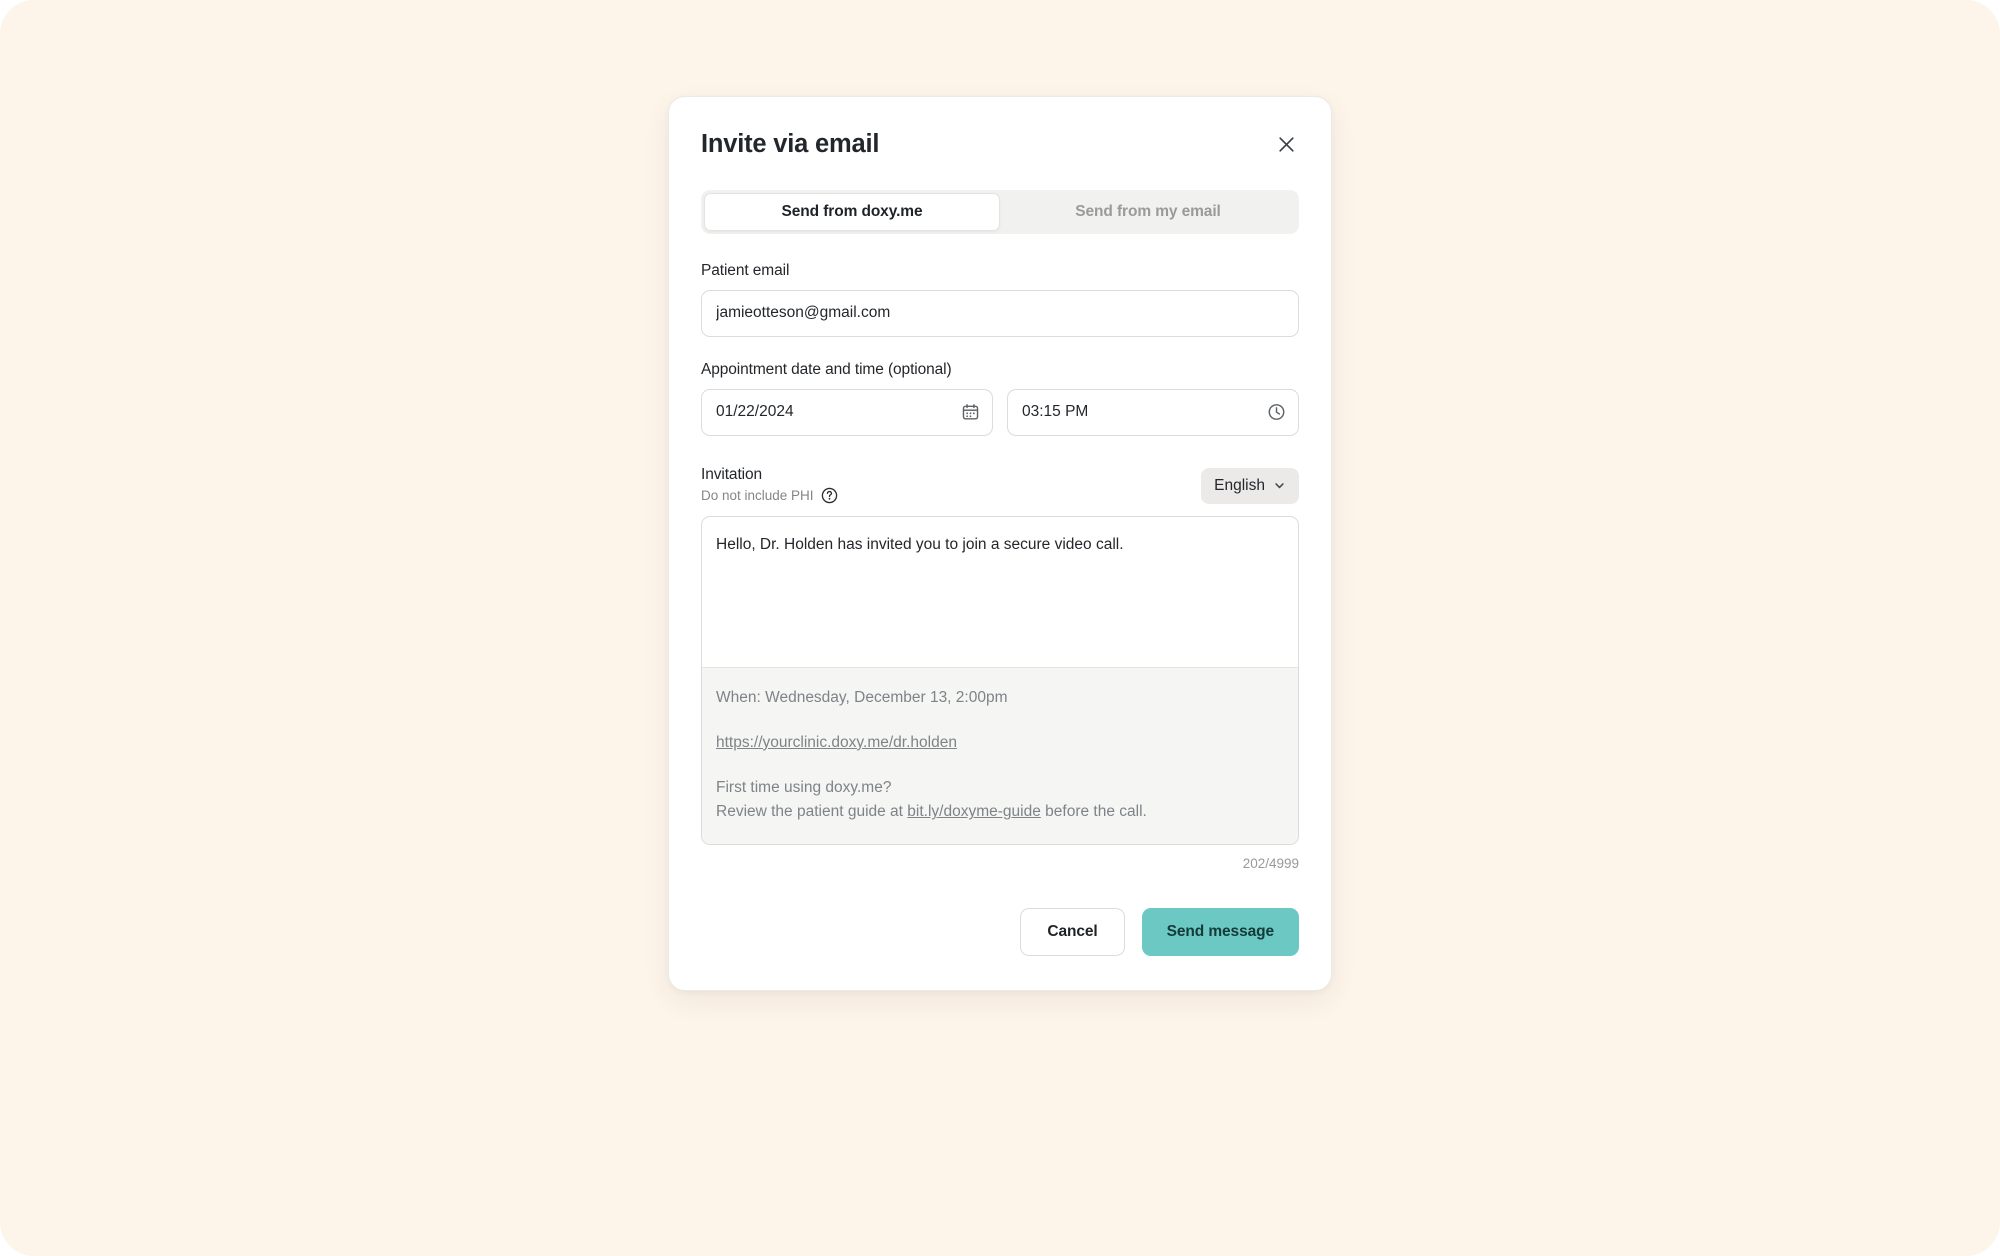 The width and height of the screenshot is (2000, 1256). Describe the element at coordinates (1093, 812) in the screenshot. I see `preview-footer-text-after: before the call.` at that location.